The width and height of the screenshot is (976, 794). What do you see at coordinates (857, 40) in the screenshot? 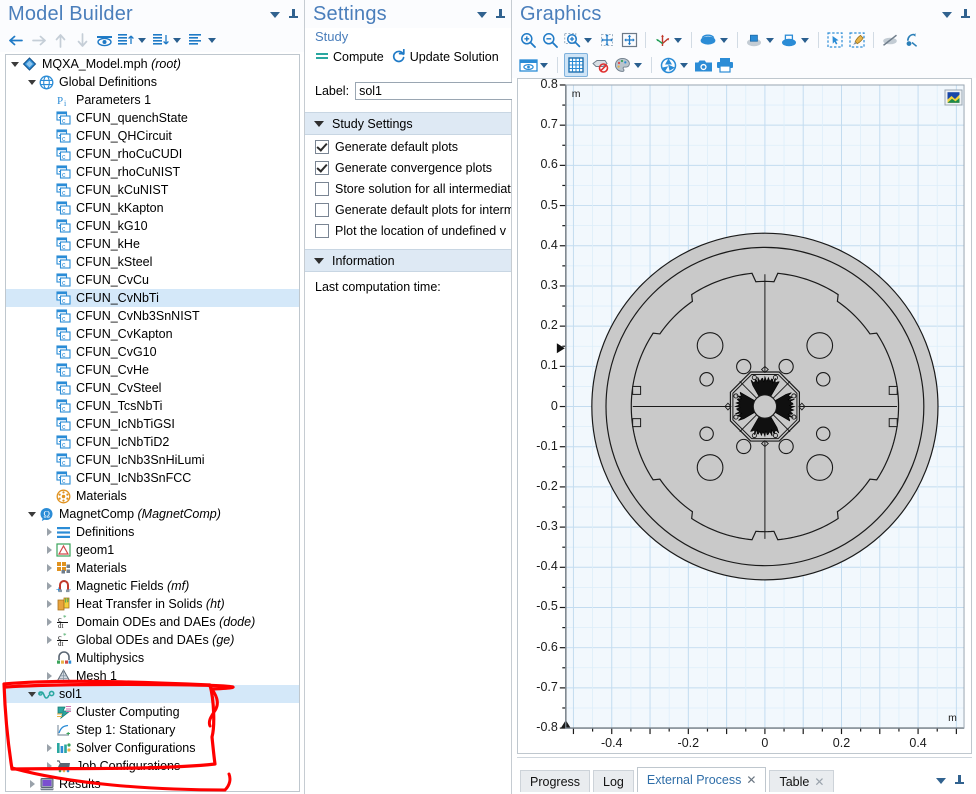
I see `select-brush-icon` at bounding box center [857, 40].